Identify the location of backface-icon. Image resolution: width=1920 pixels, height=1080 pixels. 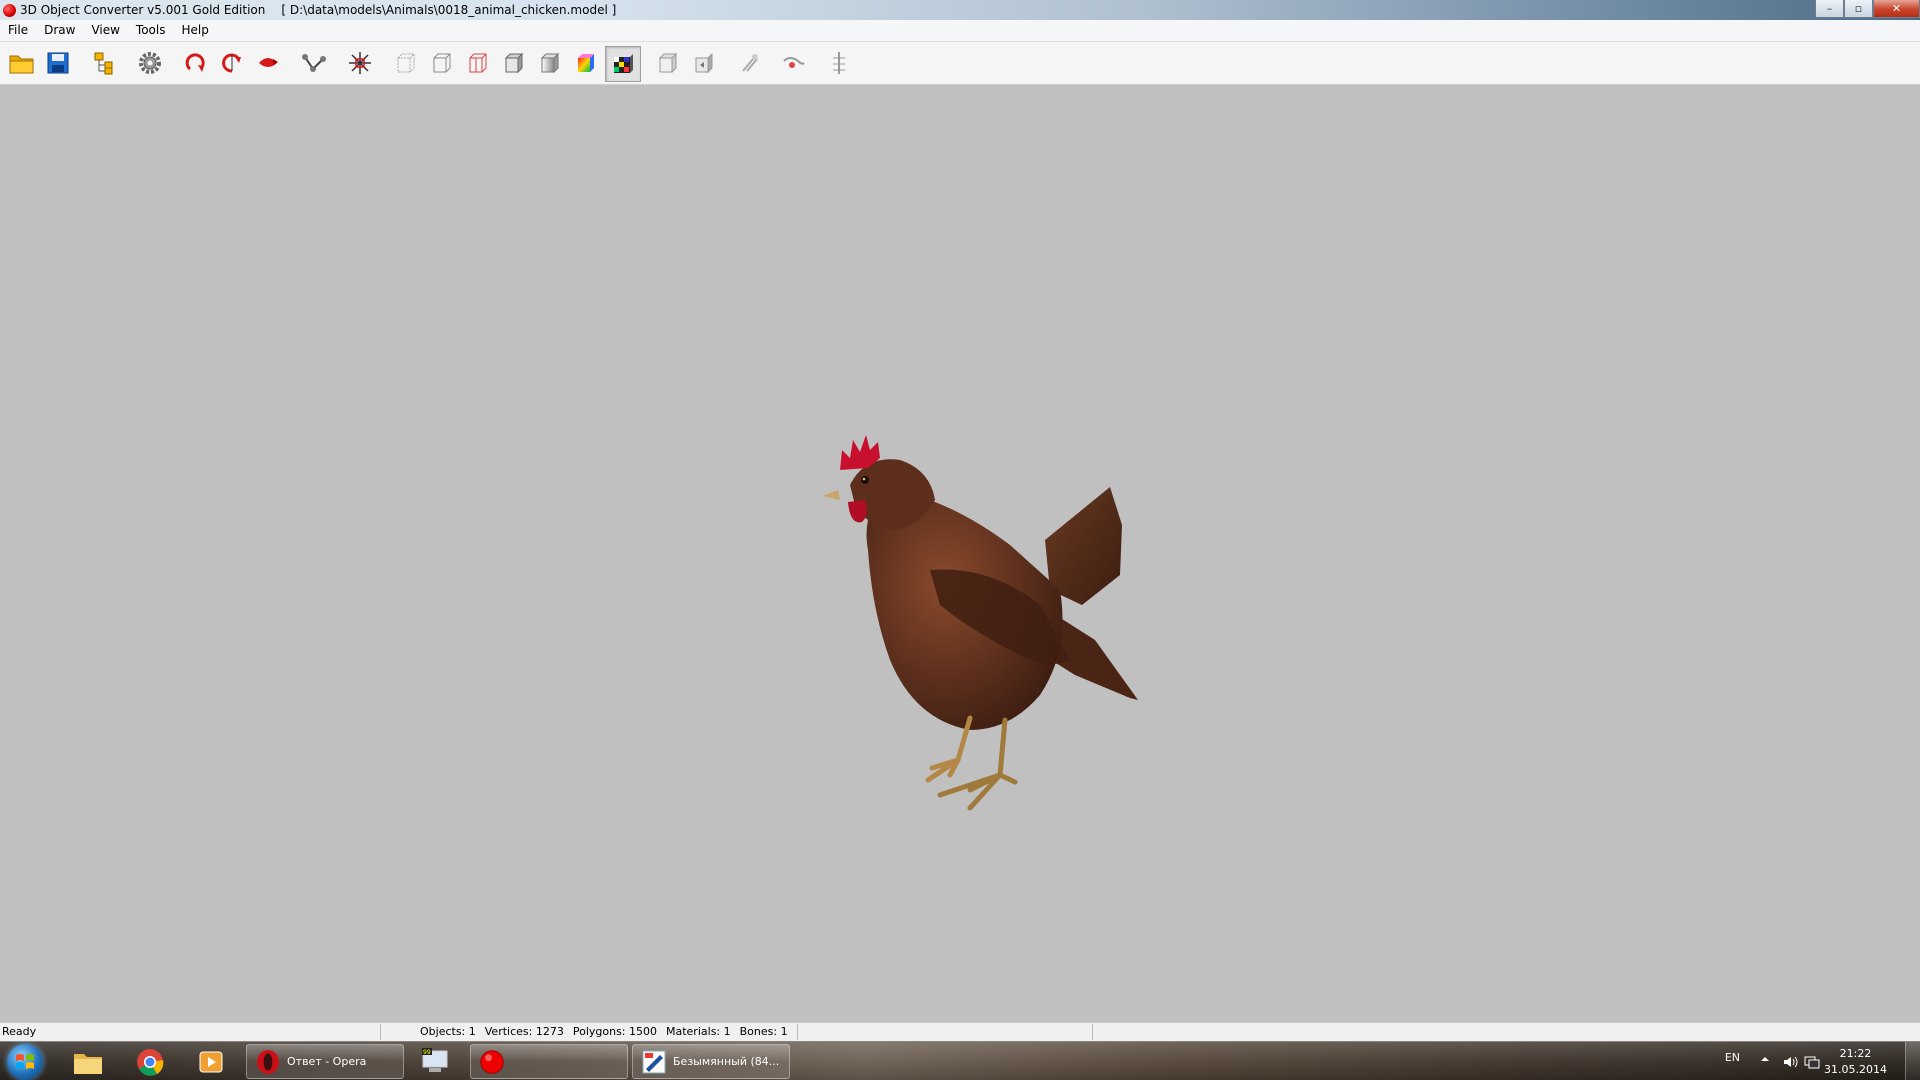
(704, 63).